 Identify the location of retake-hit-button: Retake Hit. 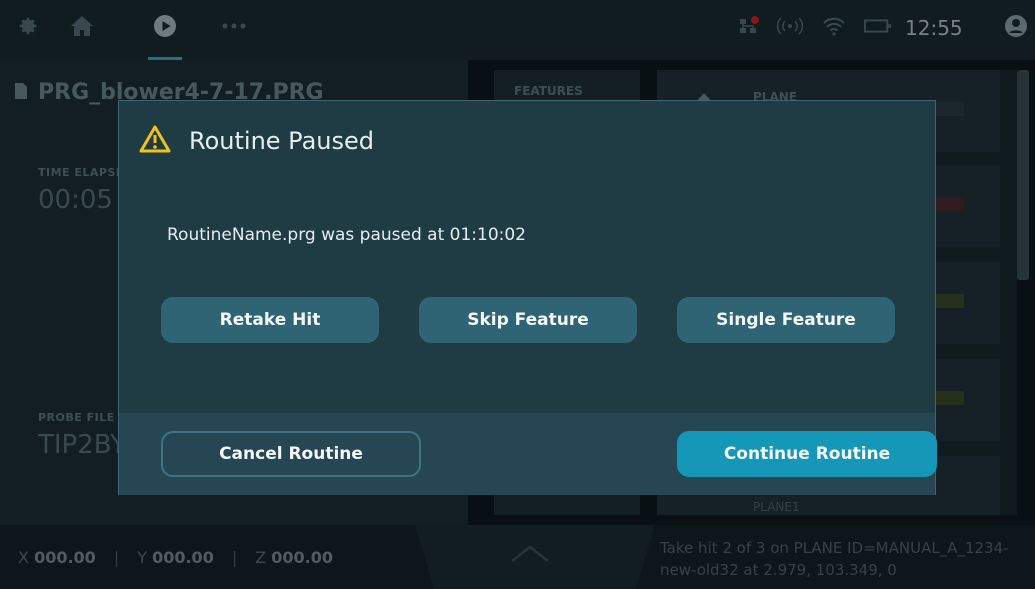
(270, 320).